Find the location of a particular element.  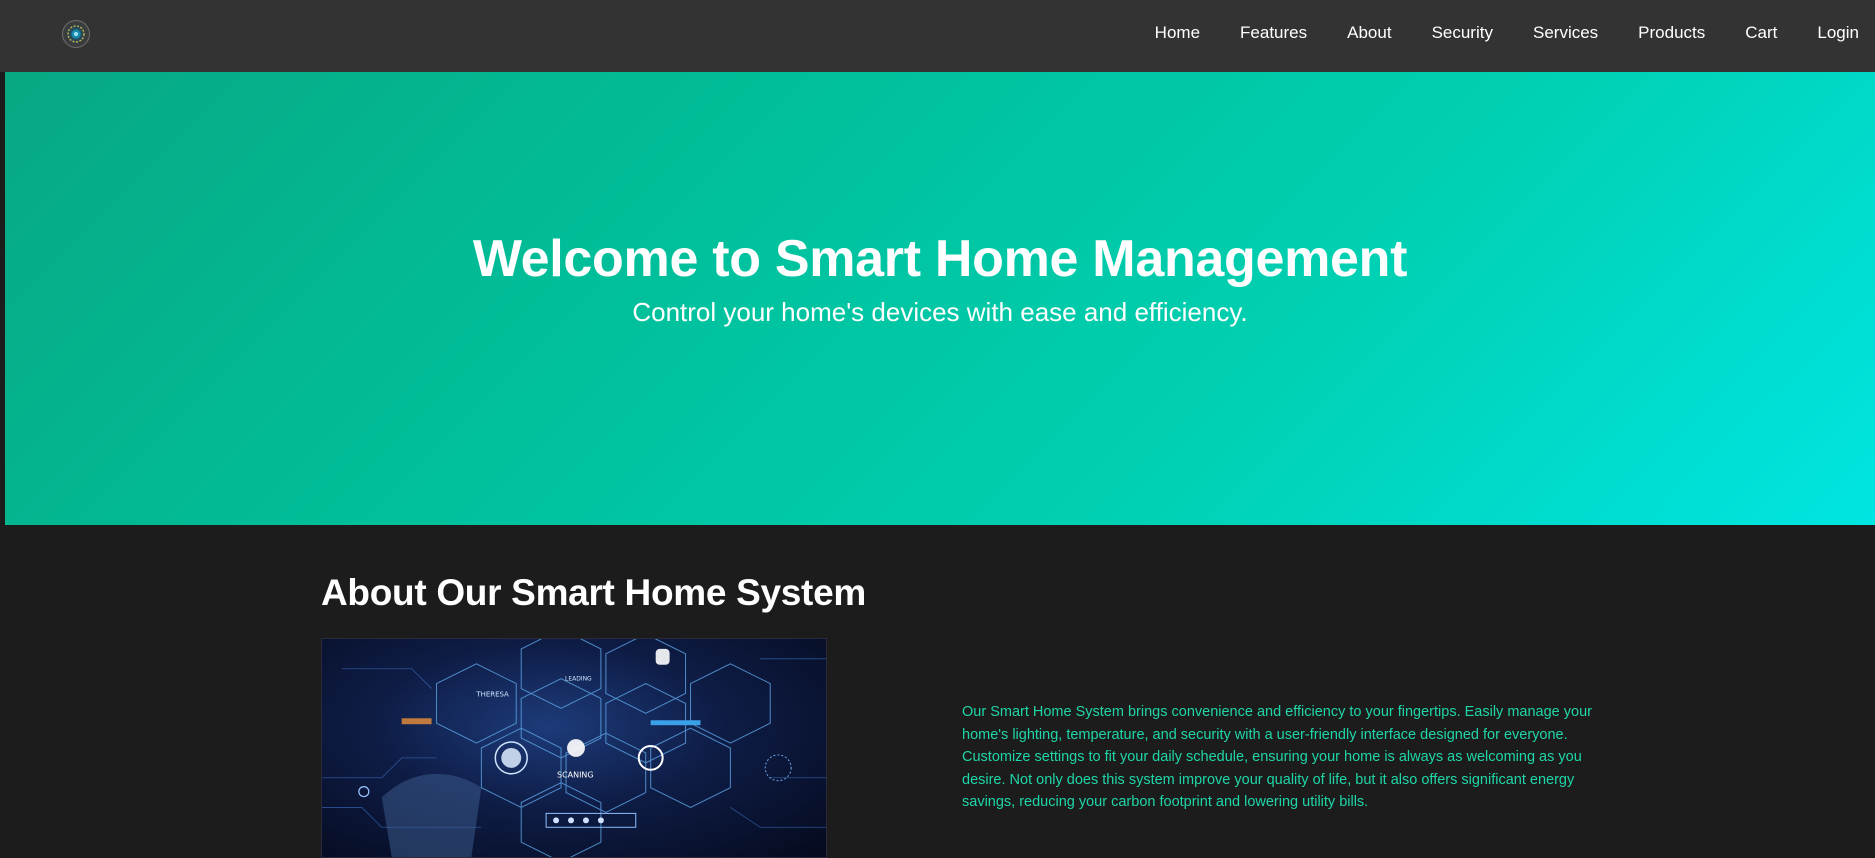

smart-home-hud-image: THERESA LEADING SCANING is located at coordinates (574, 748).